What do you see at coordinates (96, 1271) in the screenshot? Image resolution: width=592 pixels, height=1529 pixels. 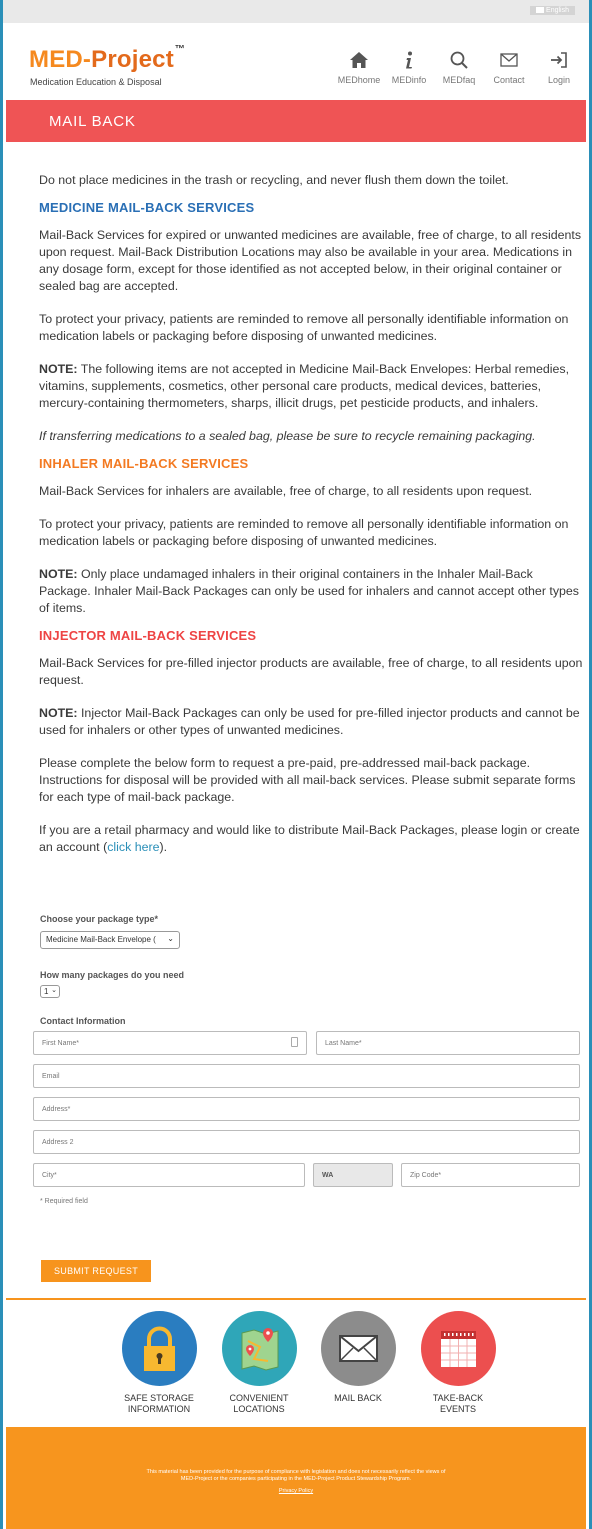 I see `submit-request-button: SUBMIT REQUEST` at bounding box center [96, 1271].